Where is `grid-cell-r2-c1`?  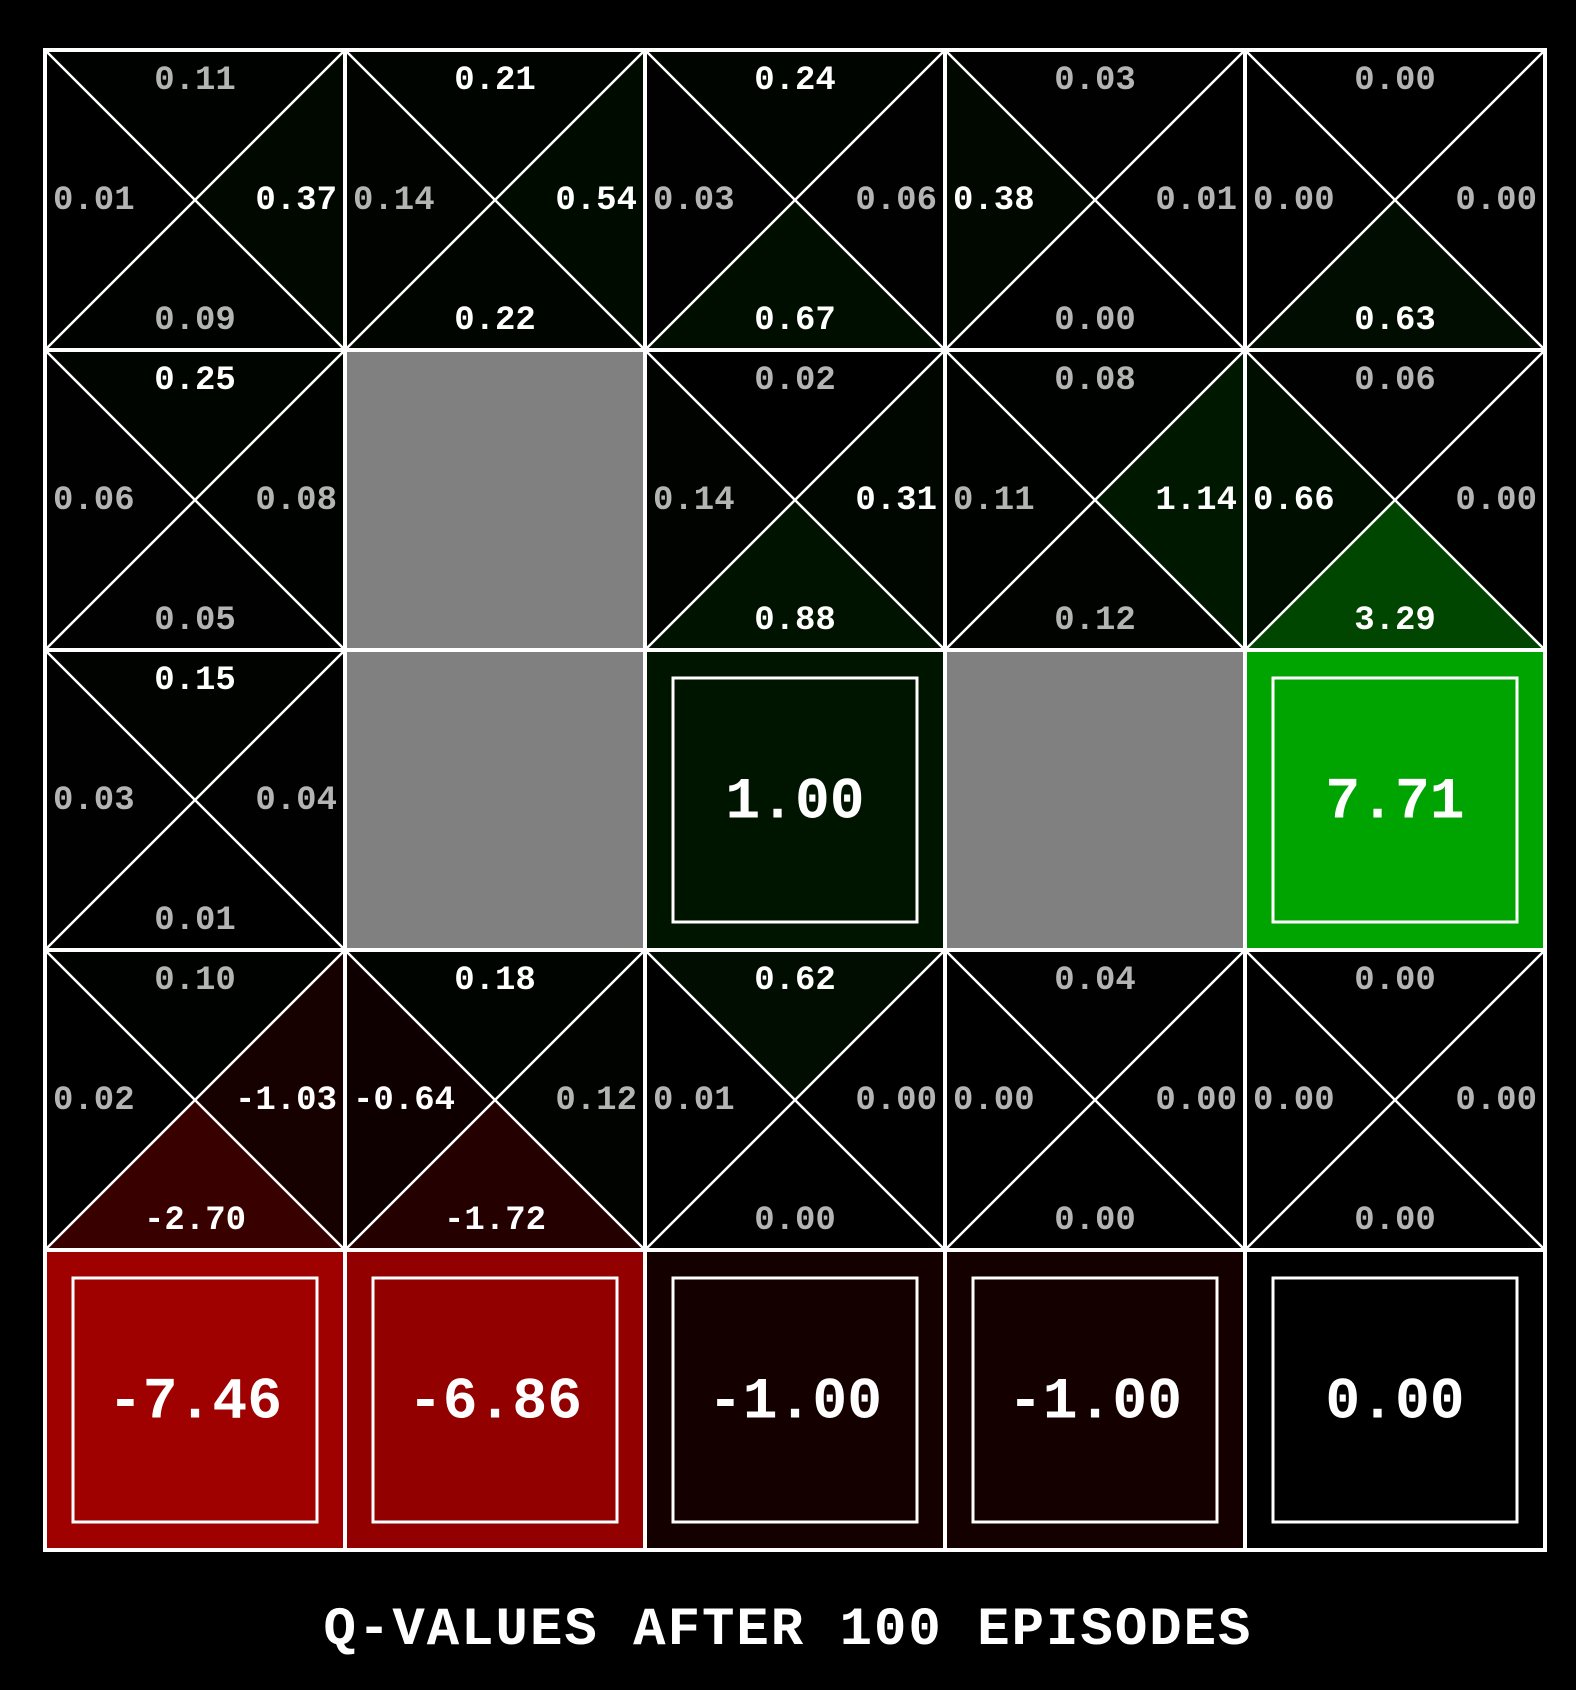
grid-cell-r2-c1 is located at coordinates (495, 800).